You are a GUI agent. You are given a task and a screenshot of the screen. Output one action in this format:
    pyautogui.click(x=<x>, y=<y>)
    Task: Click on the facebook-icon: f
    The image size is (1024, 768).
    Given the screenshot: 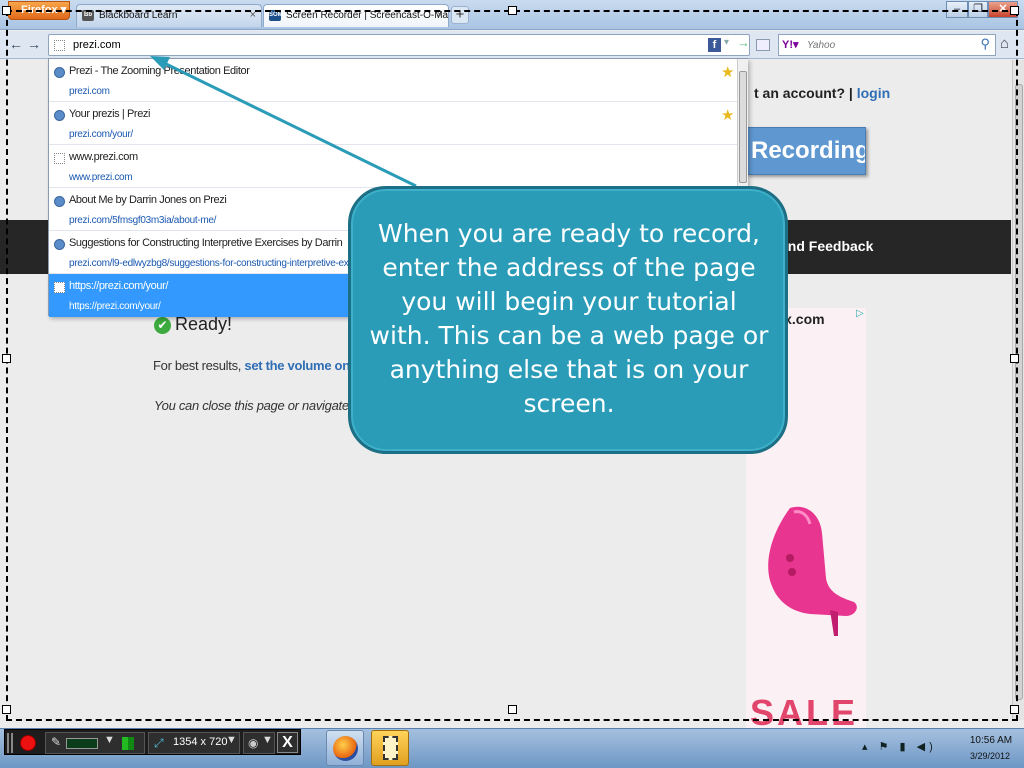 What is the action you would take?
    pyautogui.click(x=714, y=45)
    